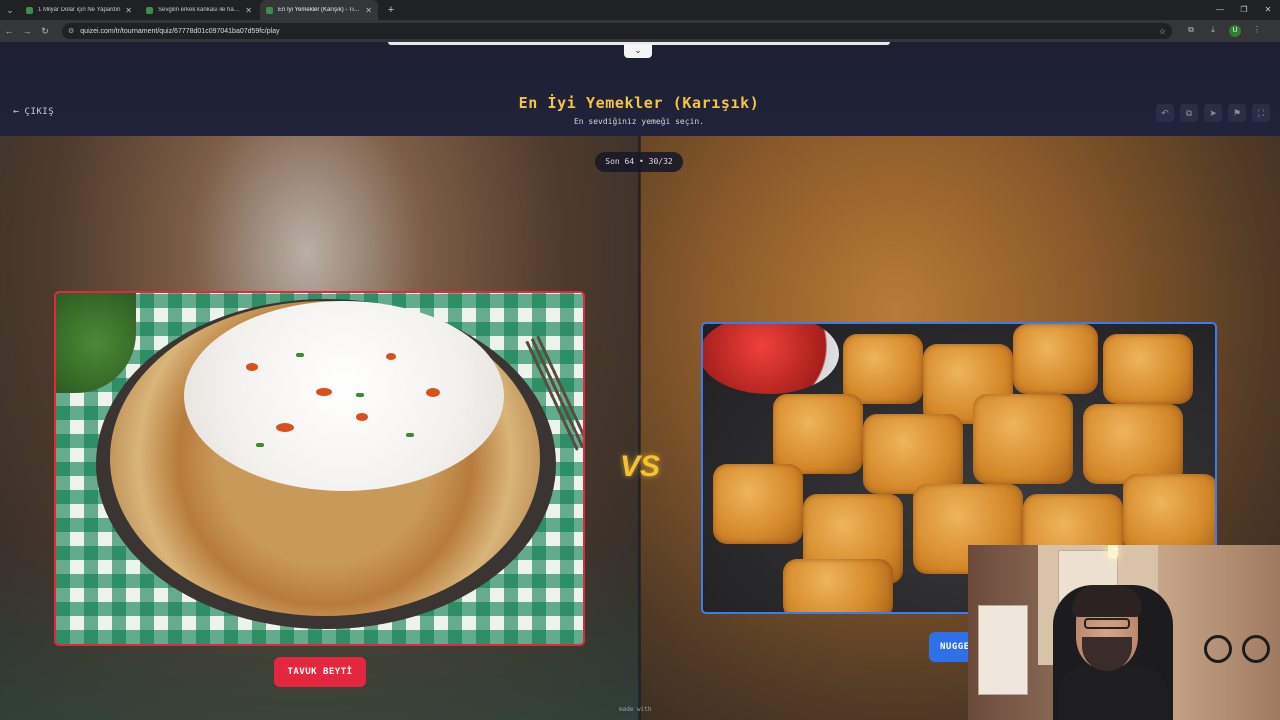 The image size is (1280, 720). What do you see at coordinates (638, 51) in the screenshot?
I see `chevron-down-icon: ⌄` at bounding box center [638, 51].